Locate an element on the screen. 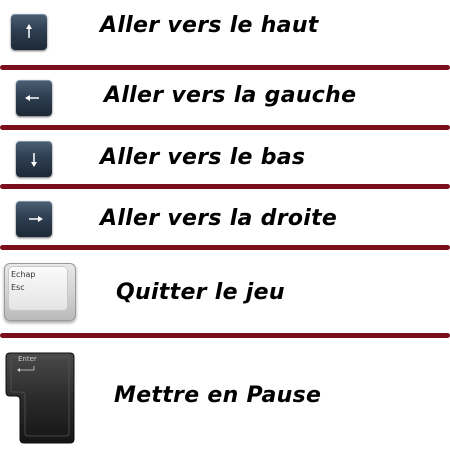 Image resolution: width=450 pixels, height=450 pixels. arrow-right-icon is located at coordinates (36, 219).